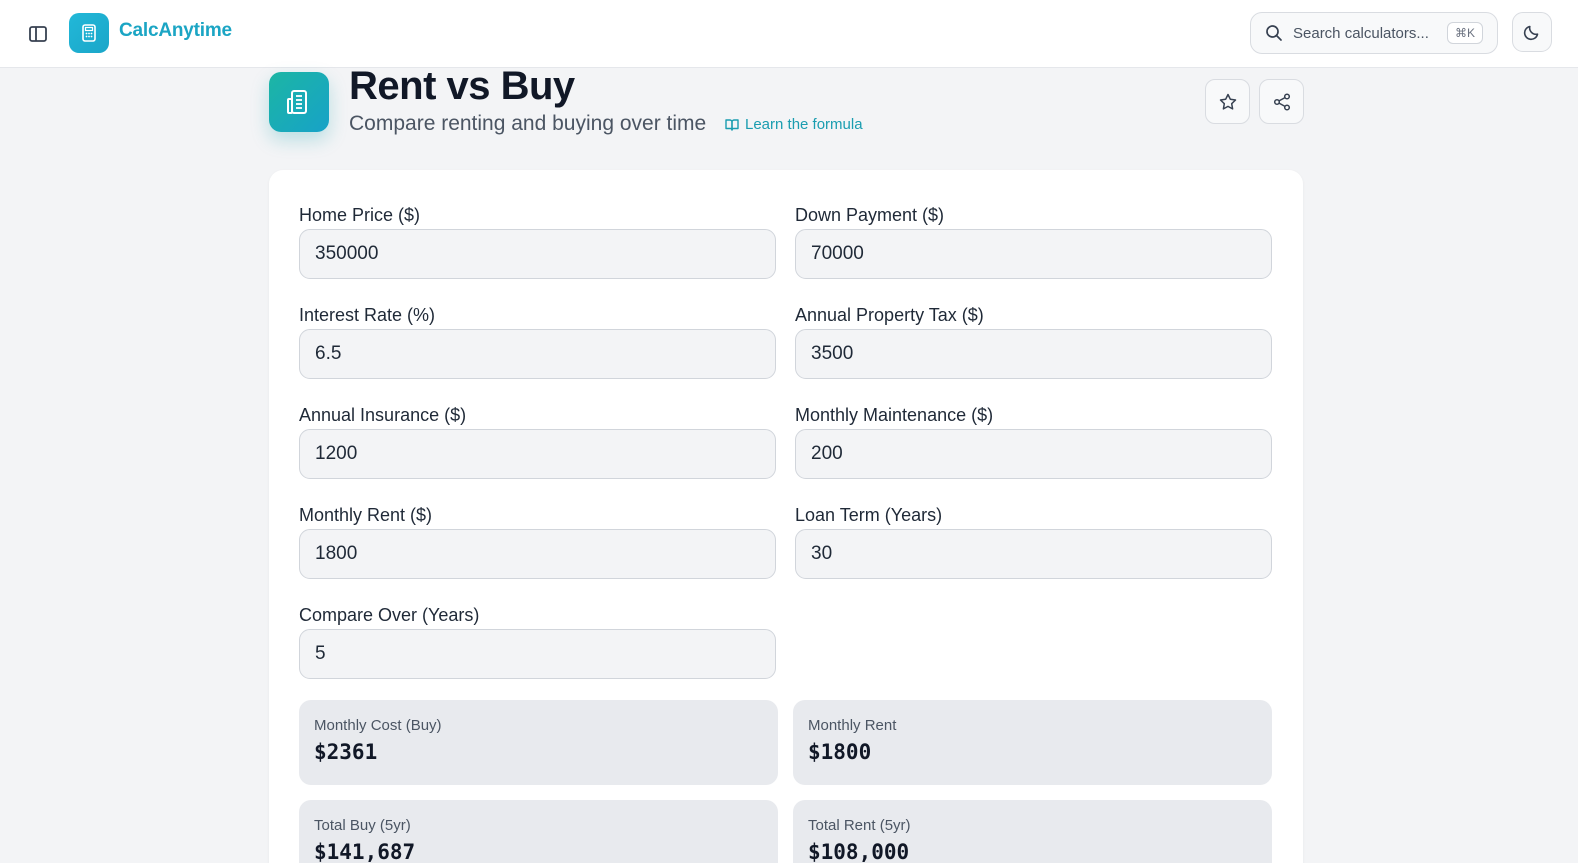 The image size is (1578, 863). I want to click on insurance-input: 1200, so click(537, 454).